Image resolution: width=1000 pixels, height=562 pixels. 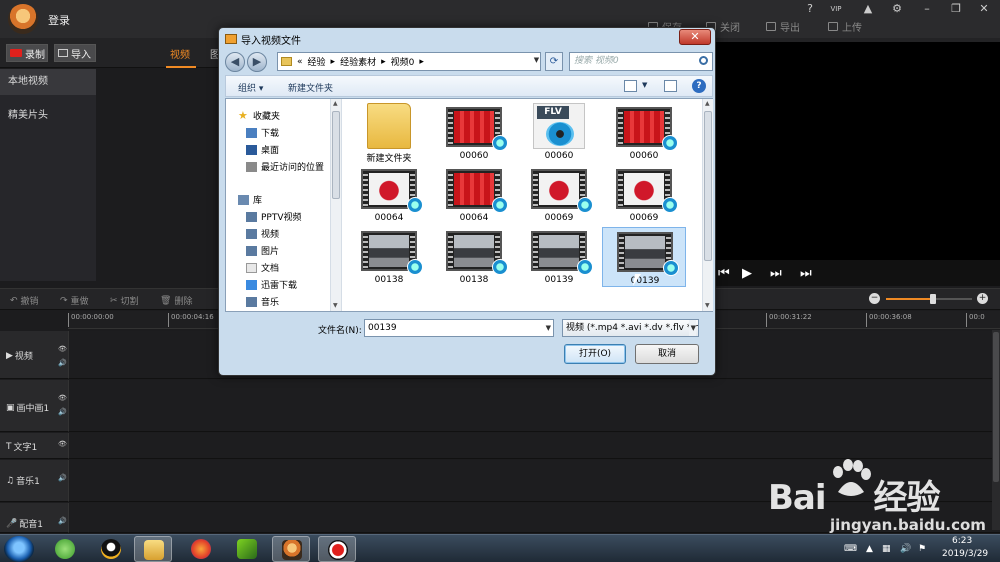 What do you see at coordinates (630, 328) in the screenshot?
I see `filetype-select: 视频 (*.mp4 *.avi *.dv *.flv *.m ▼` at bounding box center [630, 328].